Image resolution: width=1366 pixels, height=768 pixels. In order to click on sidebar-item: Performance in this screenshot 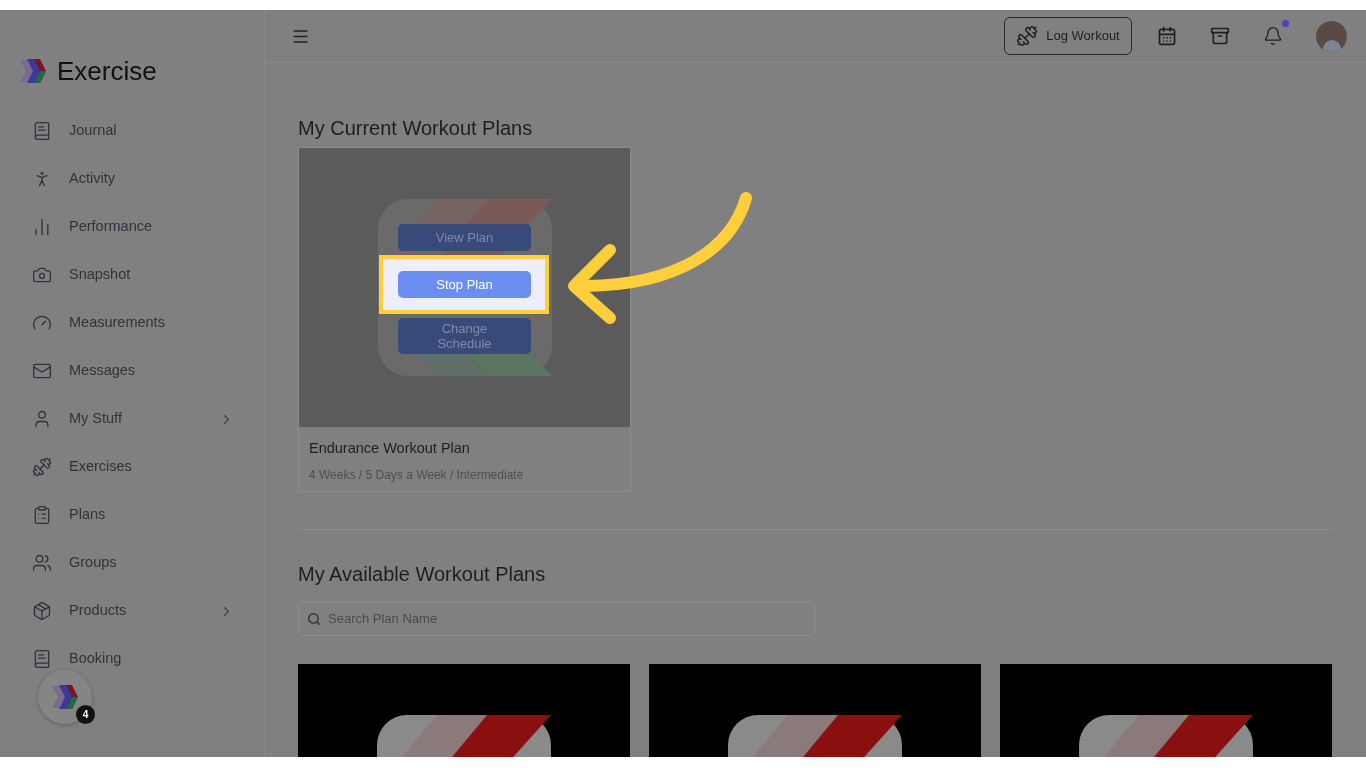, I will do `click(132, 227)`.